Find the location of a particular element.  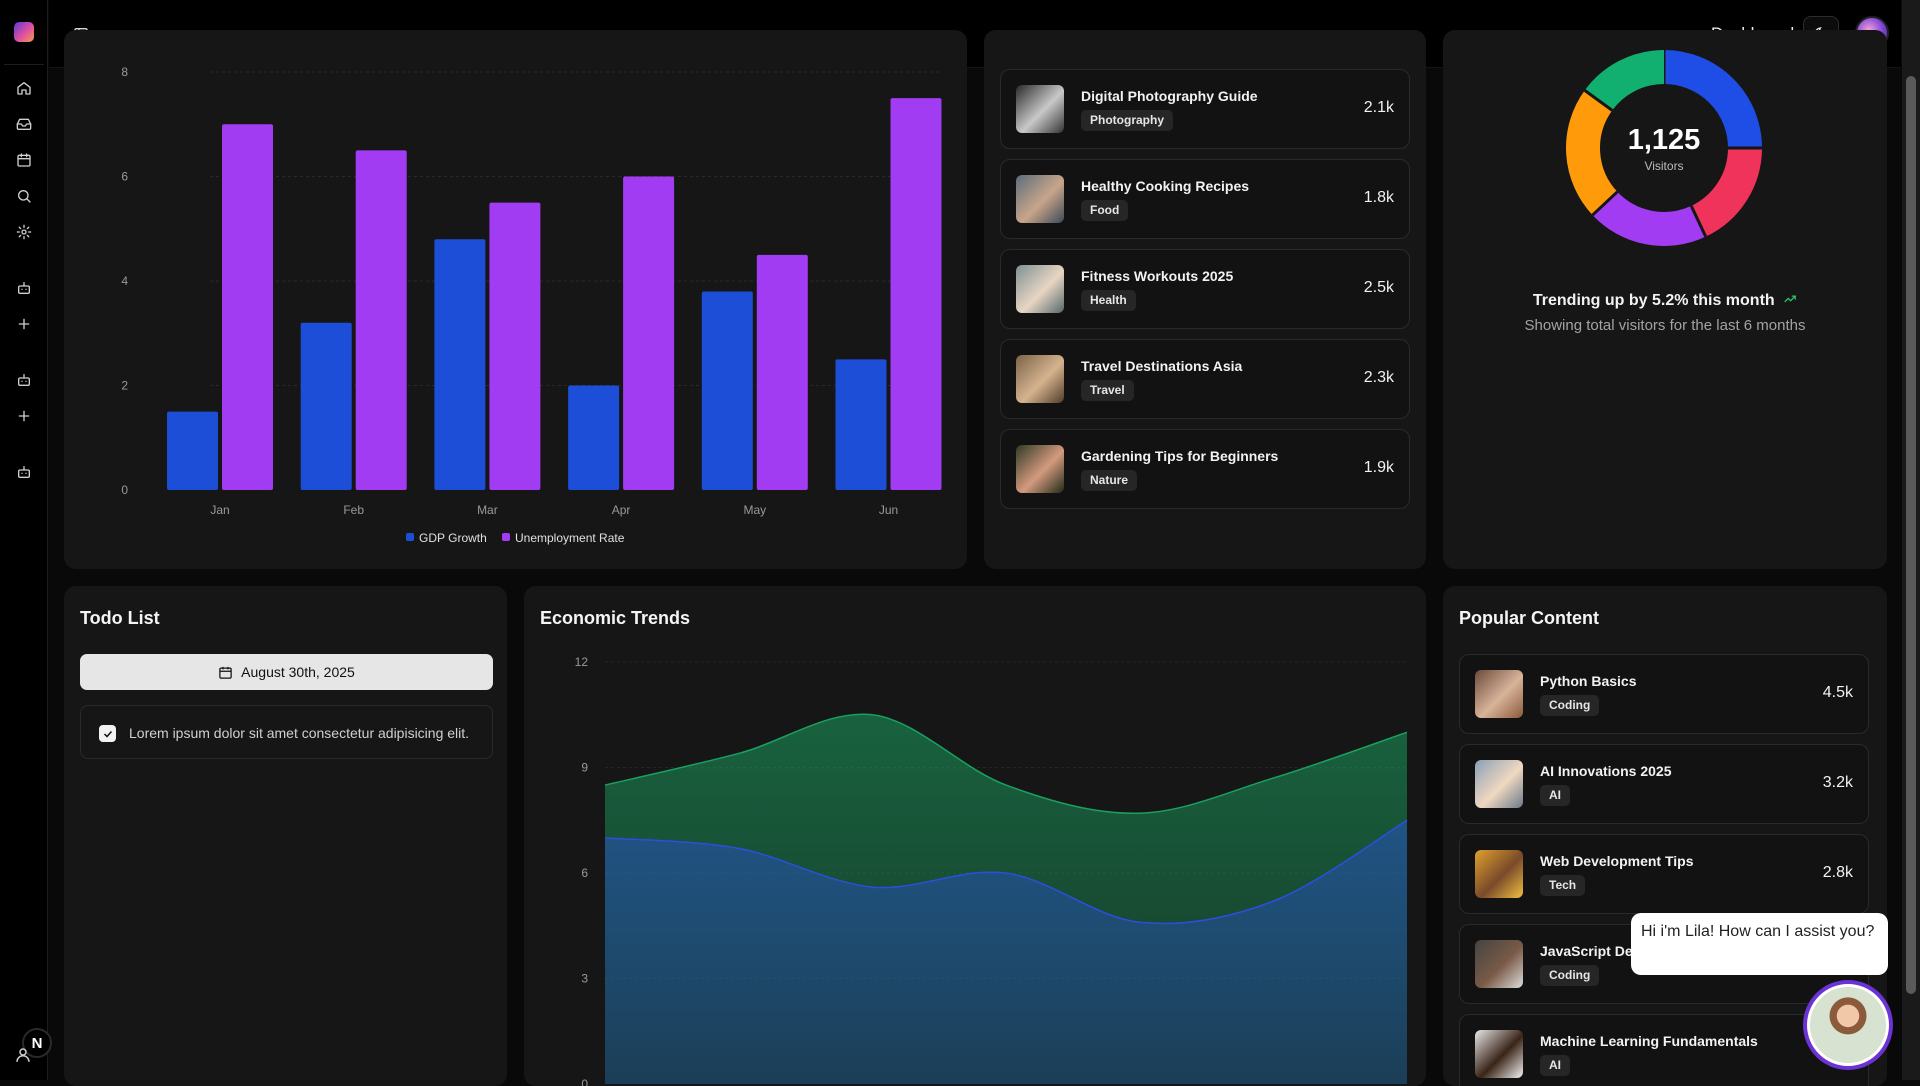

search-icon is located at coordinates (24, 196).